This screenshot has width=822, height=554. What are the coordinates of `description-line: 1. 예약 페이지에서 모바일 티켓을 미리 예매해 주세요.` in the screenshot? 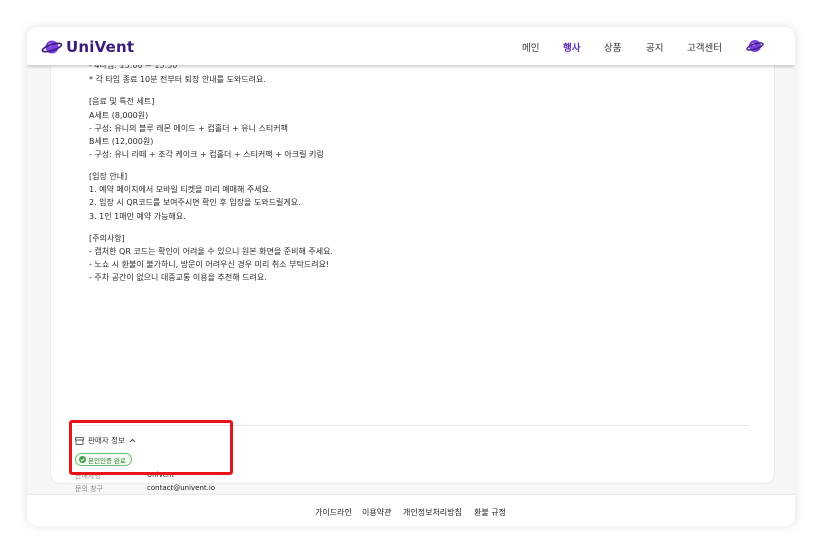 It's located at (180, 189).